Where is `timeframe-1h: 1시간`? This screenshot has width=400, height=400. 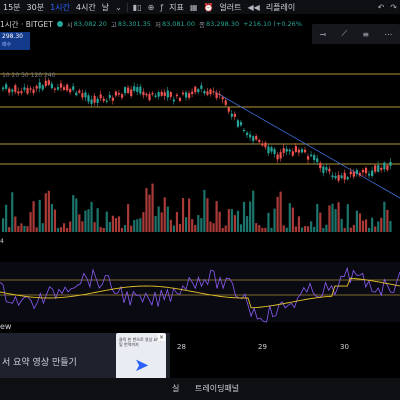
timeframe-1h: 1시간 is located at coordinates (60, 7).